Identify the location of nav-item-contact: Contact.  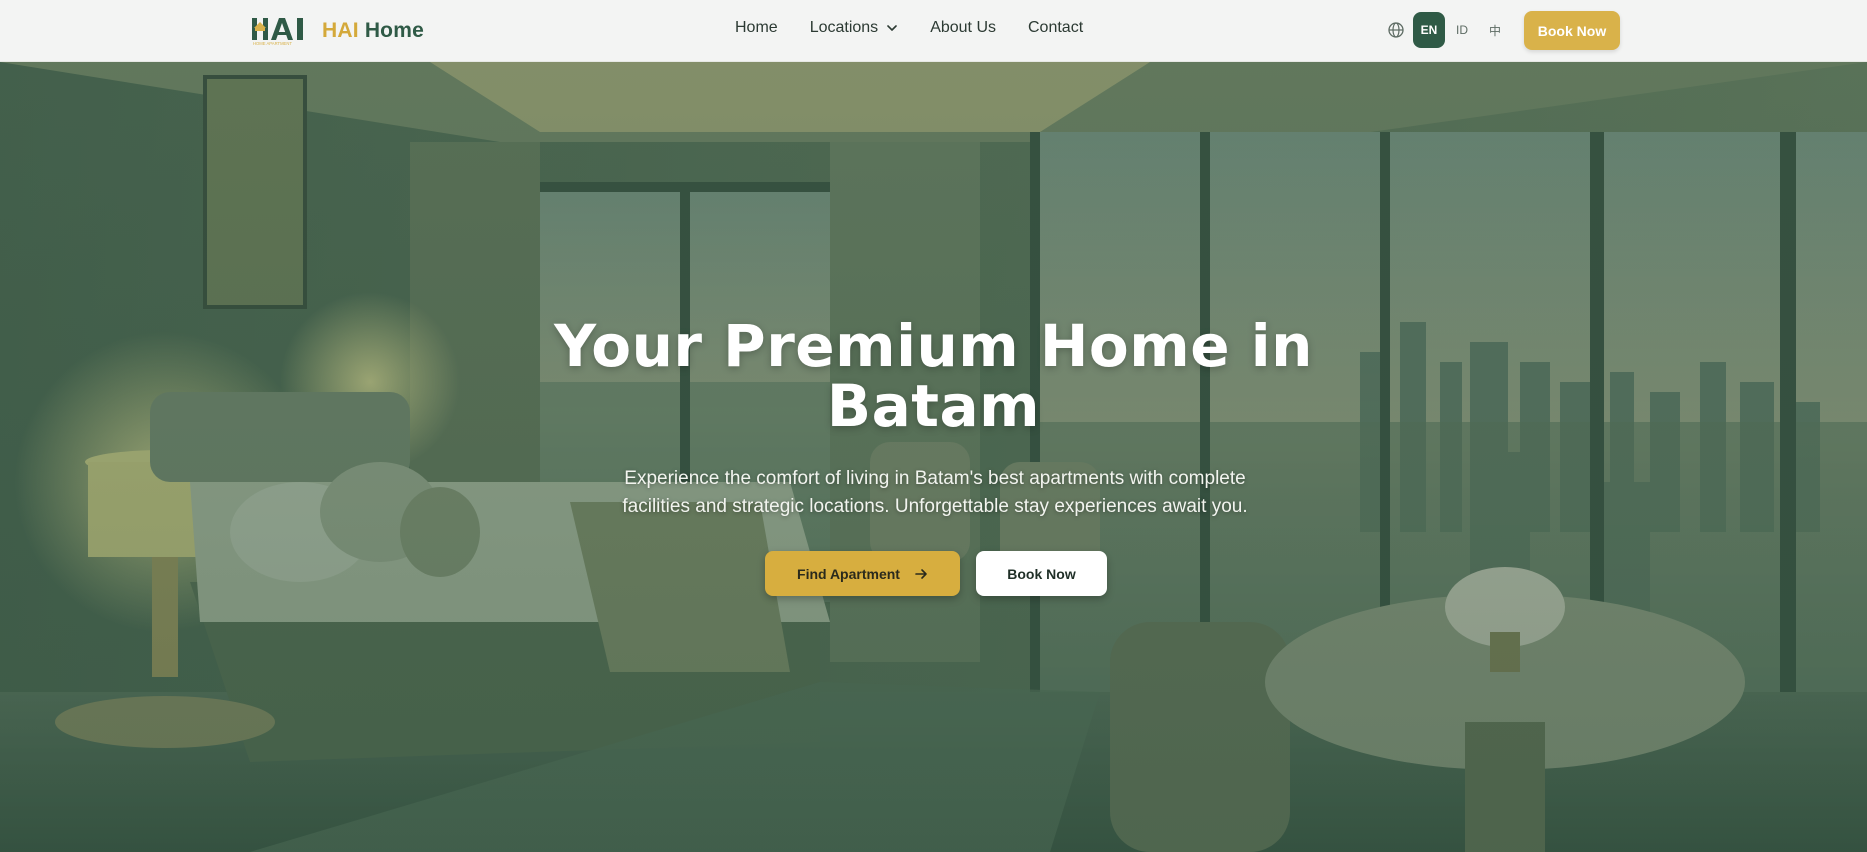
(1055, 28).